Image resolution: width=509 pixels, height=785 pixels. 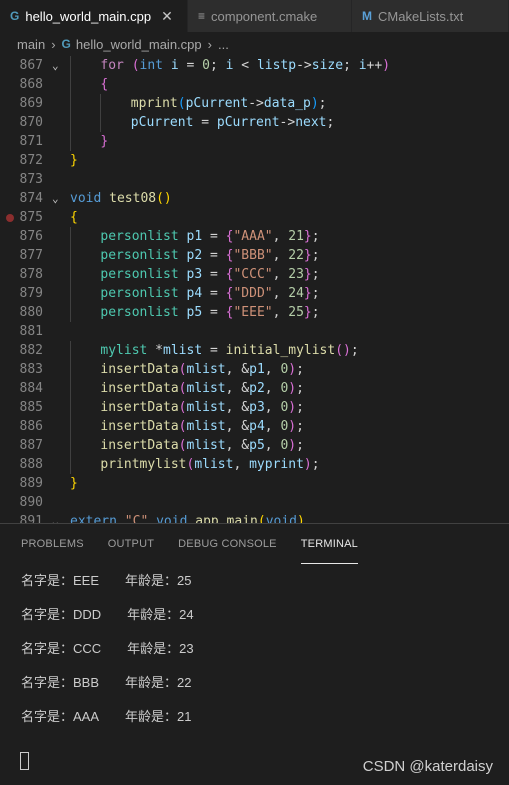 What do you see at coordinates (164, 198) in the screenshot?
I see `code-token: ()` at bounding box center [164, 198].